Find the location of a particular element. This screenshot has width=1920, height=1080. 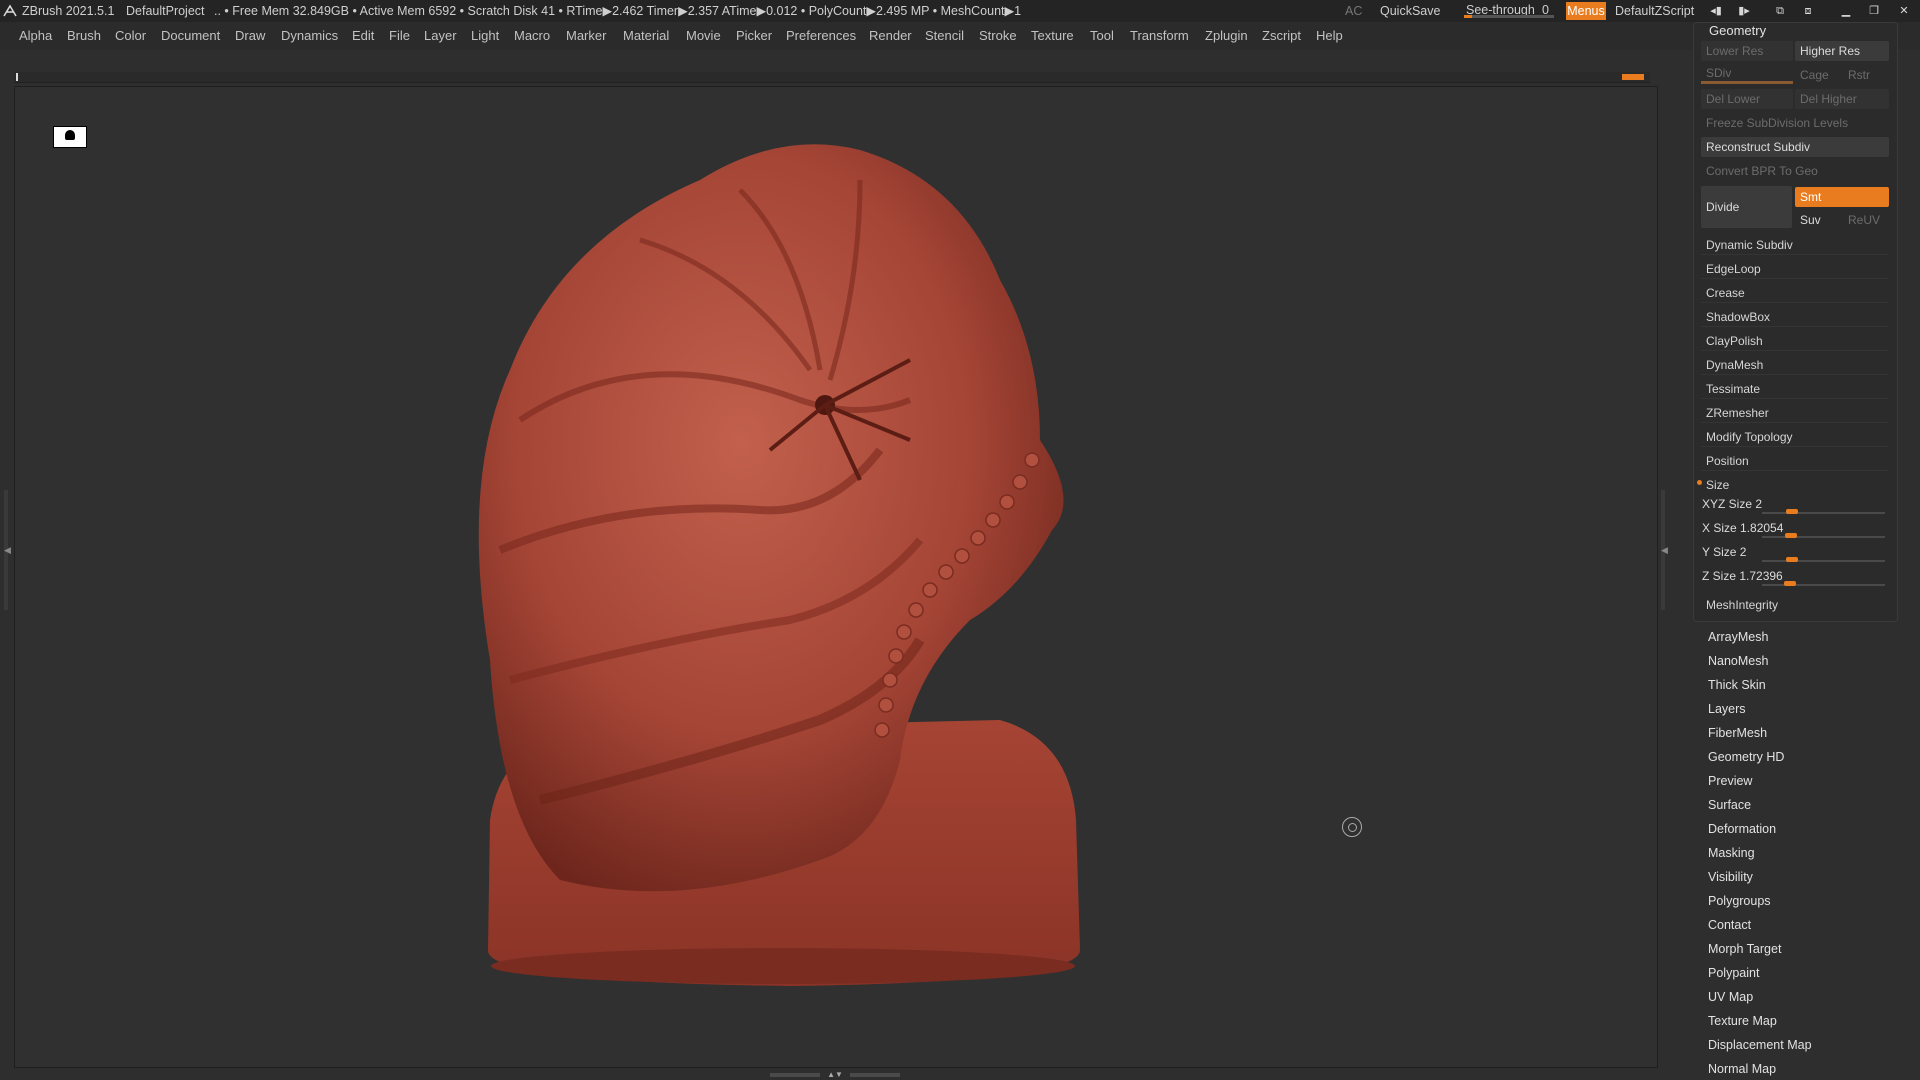

menu-stencil: Stencil is located at coordinates (944, 36).